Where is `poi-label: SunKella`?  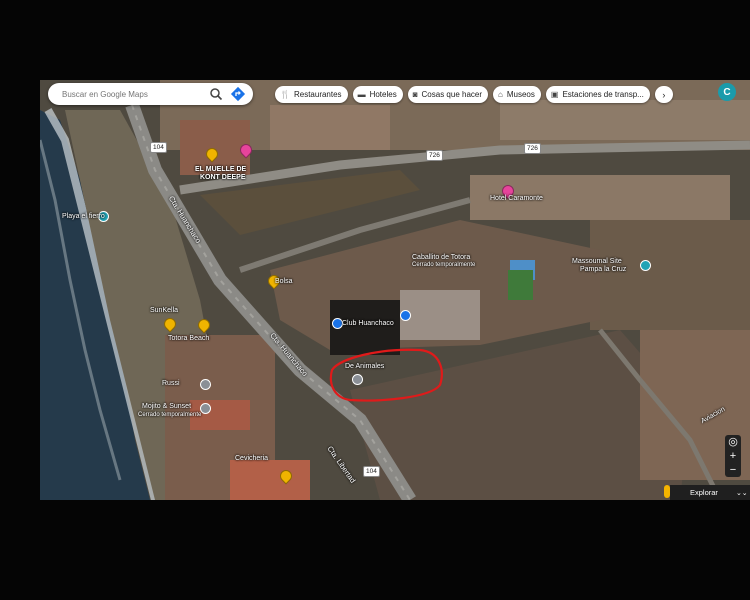 poi-label: SunKella is located at coordinates (164, 310).